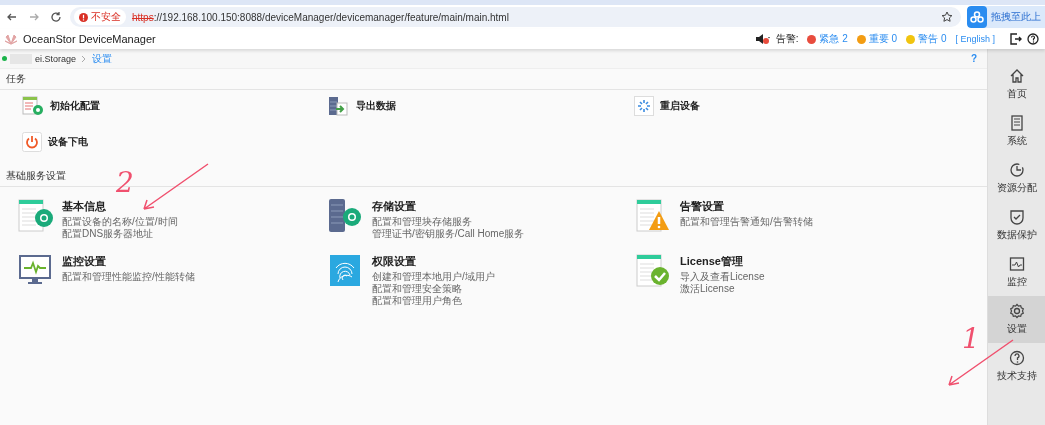  I want to click on chevron-icon, so click(84, 58).